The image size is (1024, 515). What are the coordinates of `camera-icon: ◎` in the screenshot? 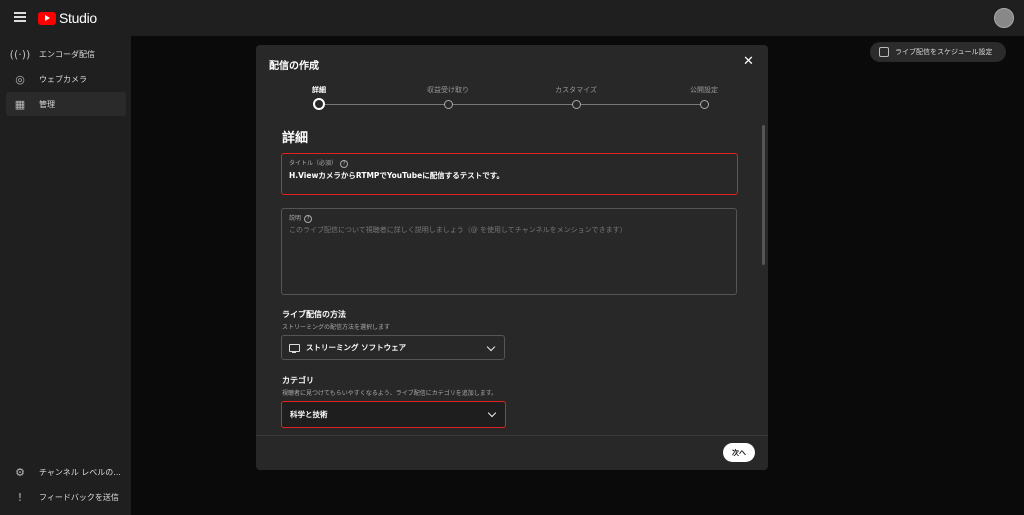 It's located at (20, 79).